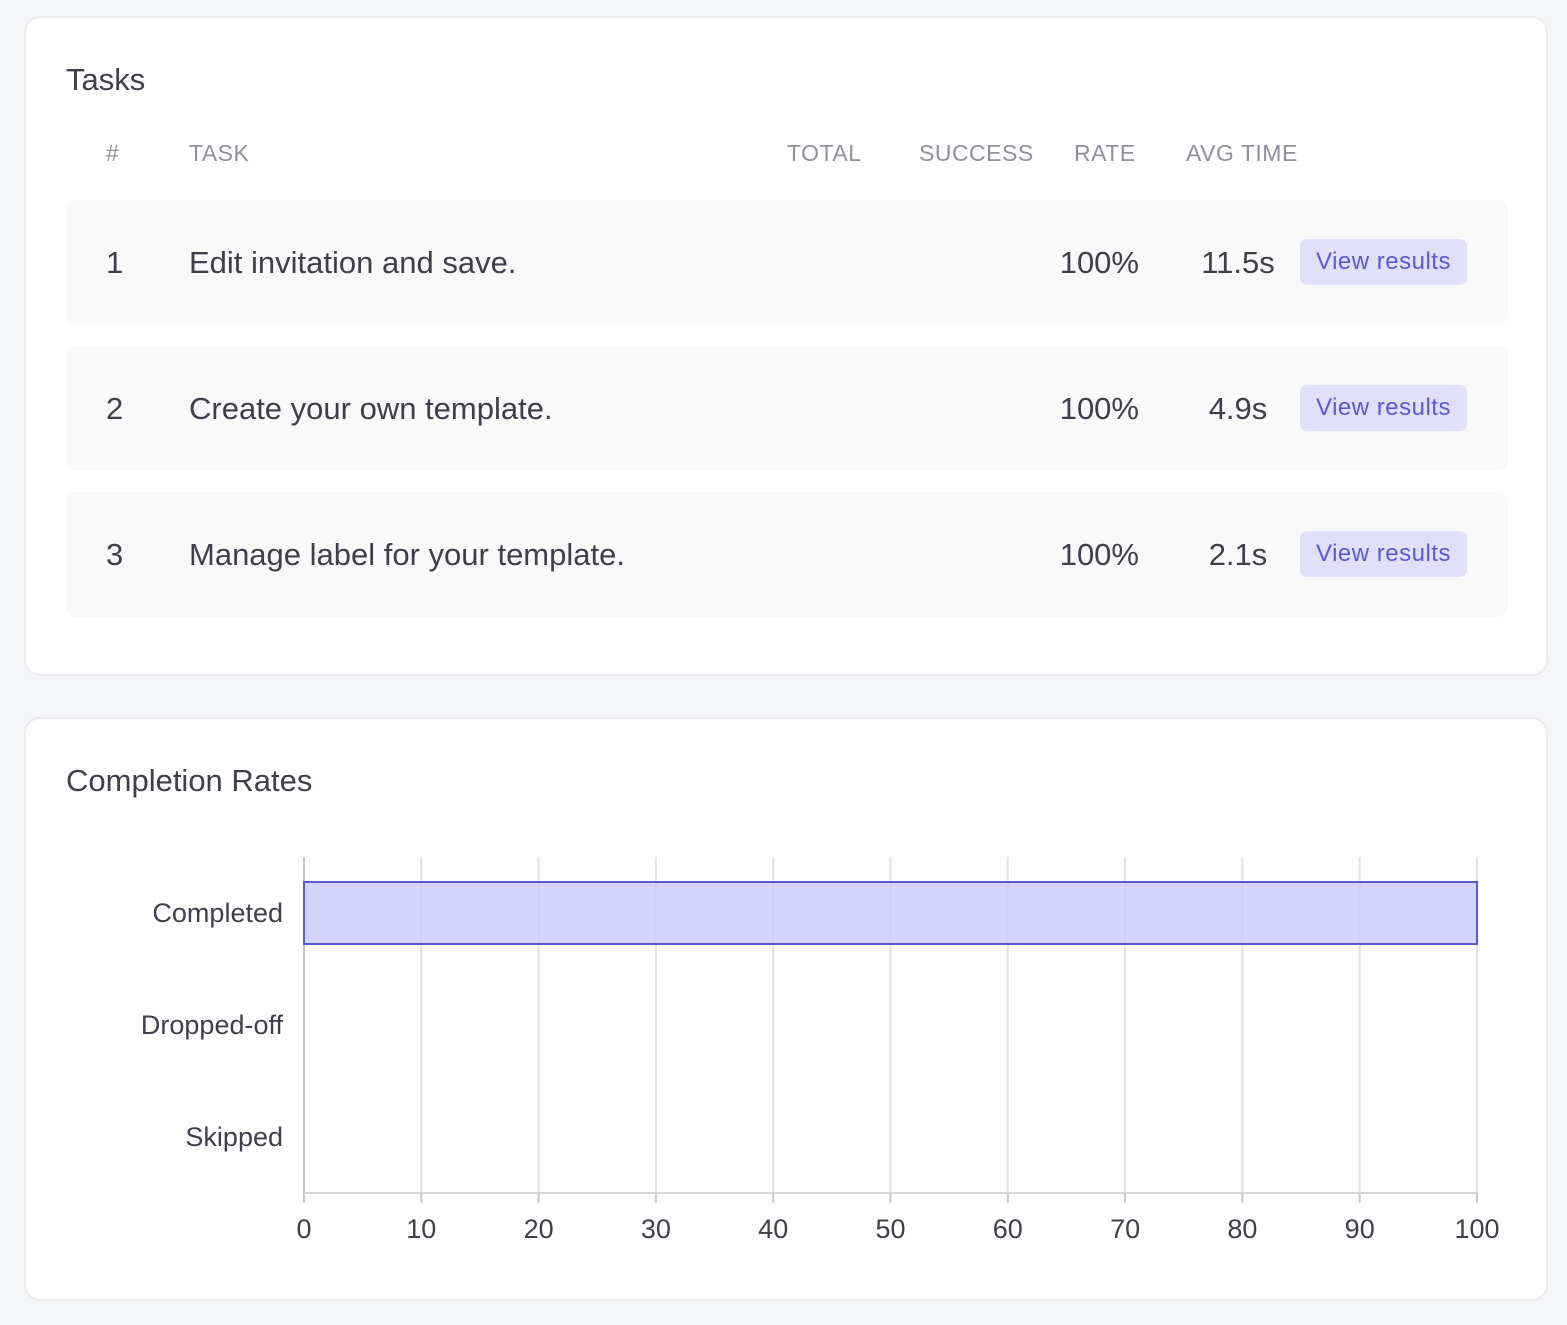  I want to click on bar, so click(890, 913).